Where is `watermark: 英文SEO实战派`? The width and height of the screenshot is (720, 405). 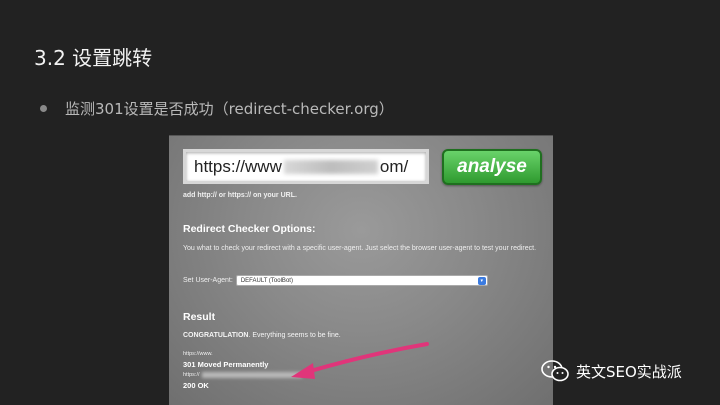
watermark: 英文SEO实战派 is located at coordinates (611, 371).